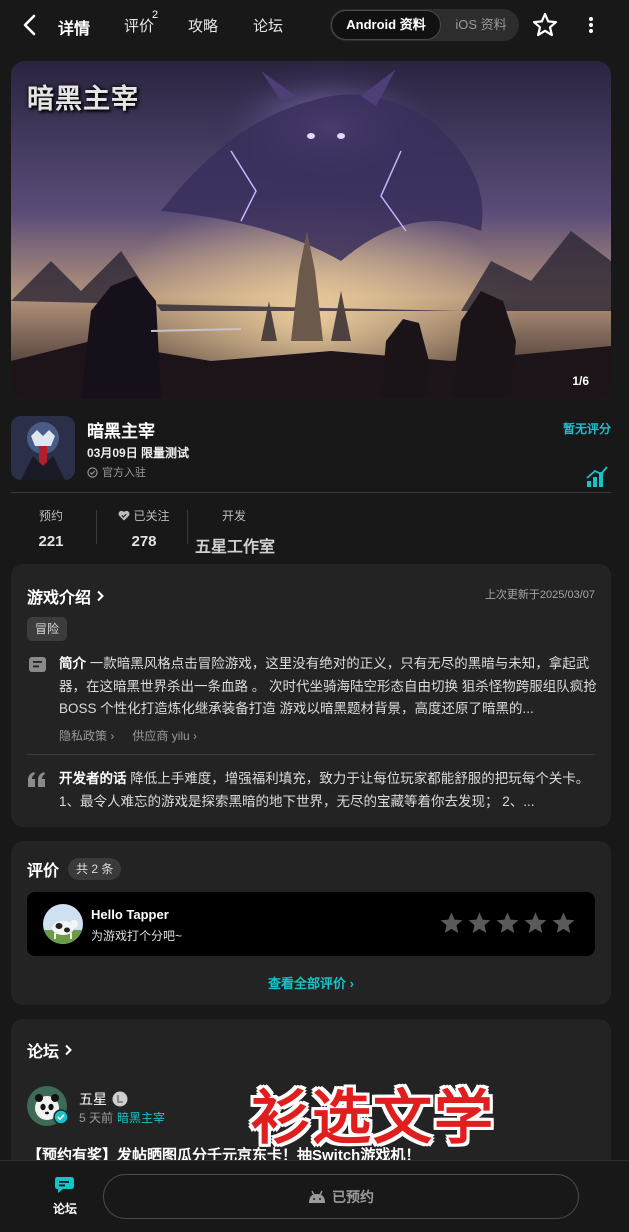 The image size is (629, 1232). What do you see at coordinates (535, 923) in the screenshot?
I see `star-4-icon` at bounding box center [535, 923].